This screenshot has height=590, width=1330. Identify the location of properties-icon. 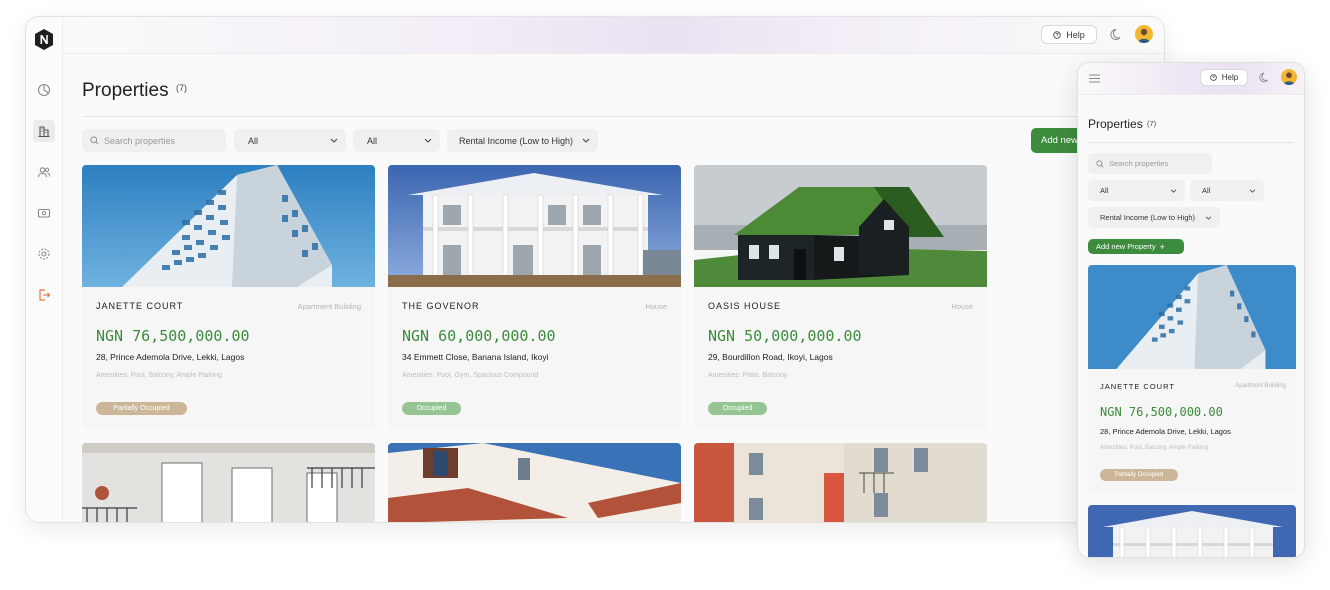
(44, 131).